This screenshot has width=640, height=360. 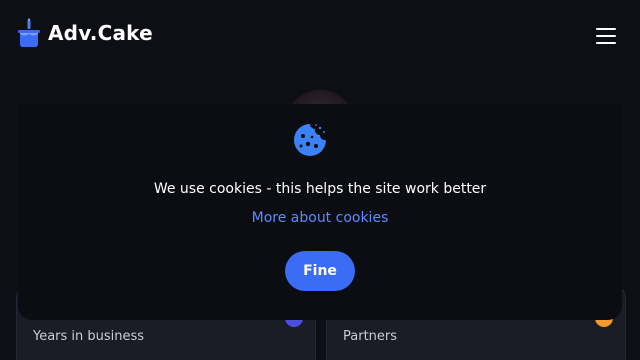 I want to click on menu-button, so click(x=610, y=36).